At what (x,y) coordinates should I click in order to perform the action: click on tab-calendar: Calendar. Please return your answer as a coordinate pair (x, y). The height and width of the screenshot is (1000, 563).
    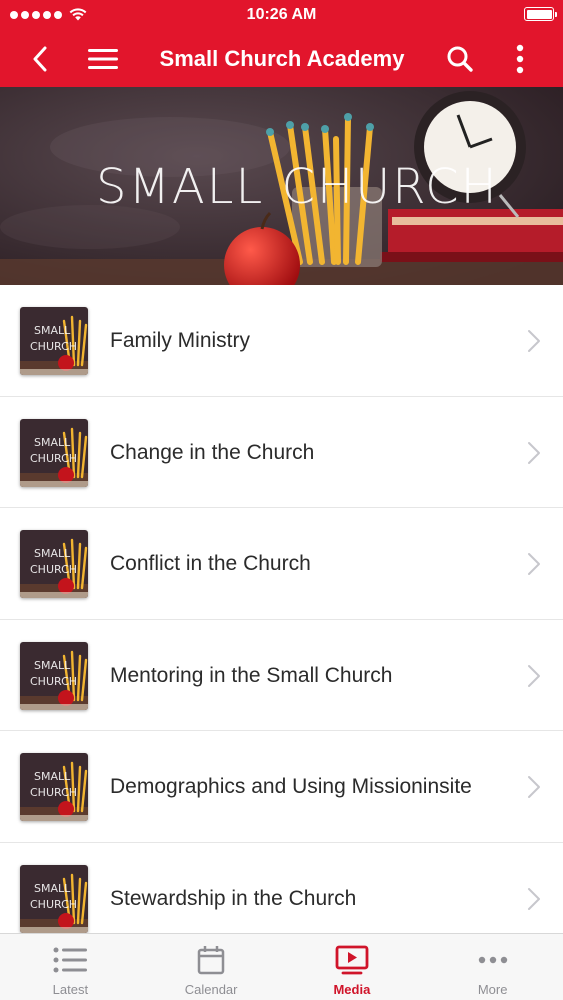
    Looking at the image, I should click on (211, 967).